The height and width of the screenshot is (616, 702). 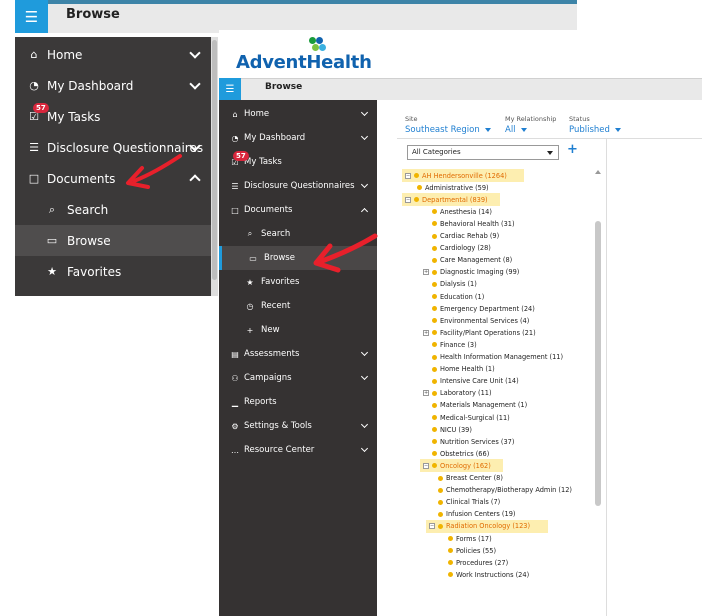 I want to click on annotation-arrow-front, so click(x=345, y=253).